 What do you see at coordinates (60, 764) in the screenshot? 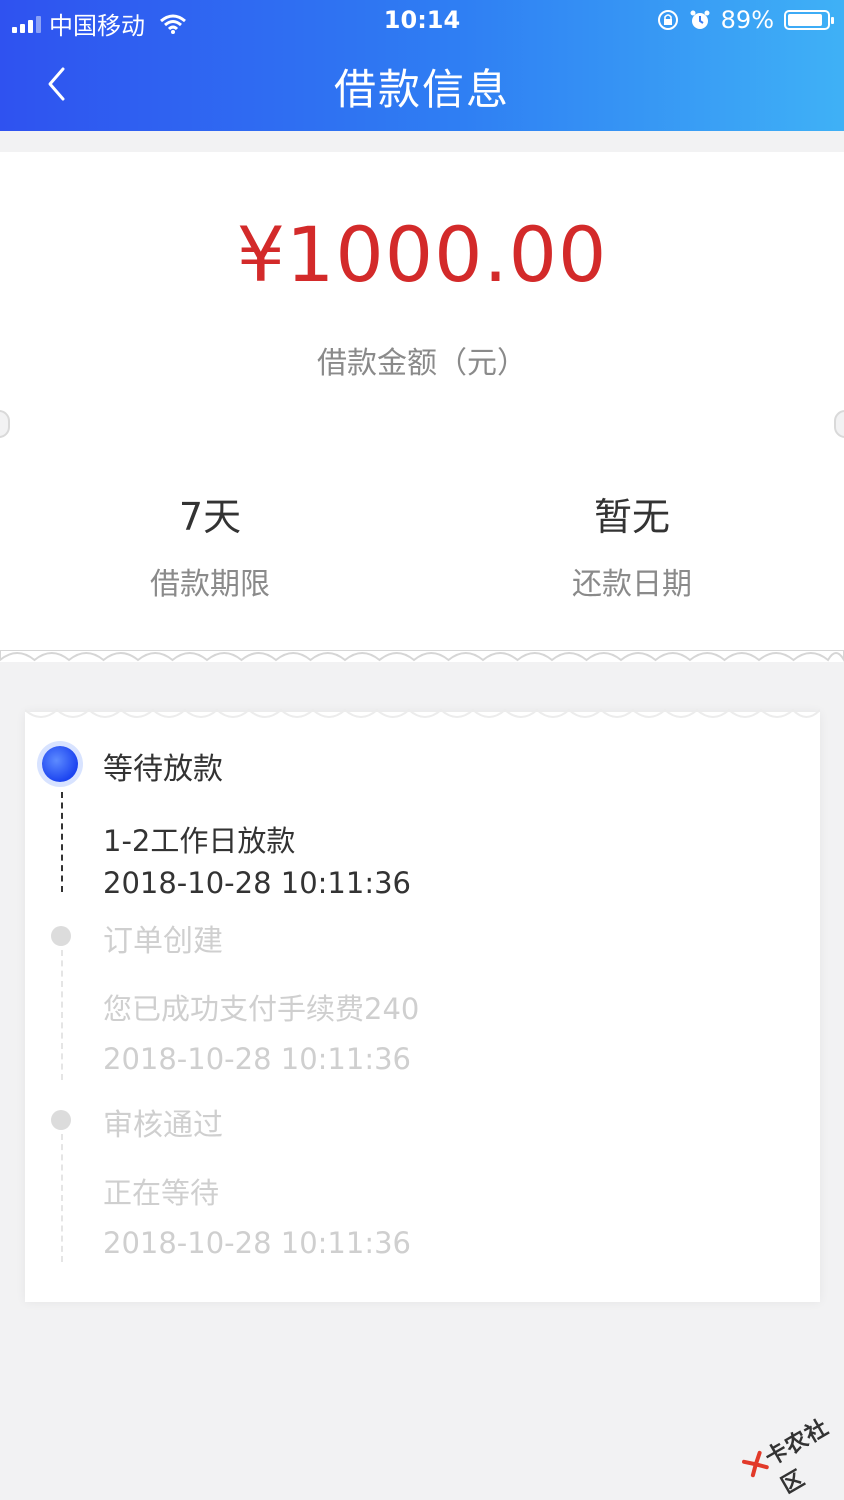
I see `active-step-dot` at bounding box center [60, 764].